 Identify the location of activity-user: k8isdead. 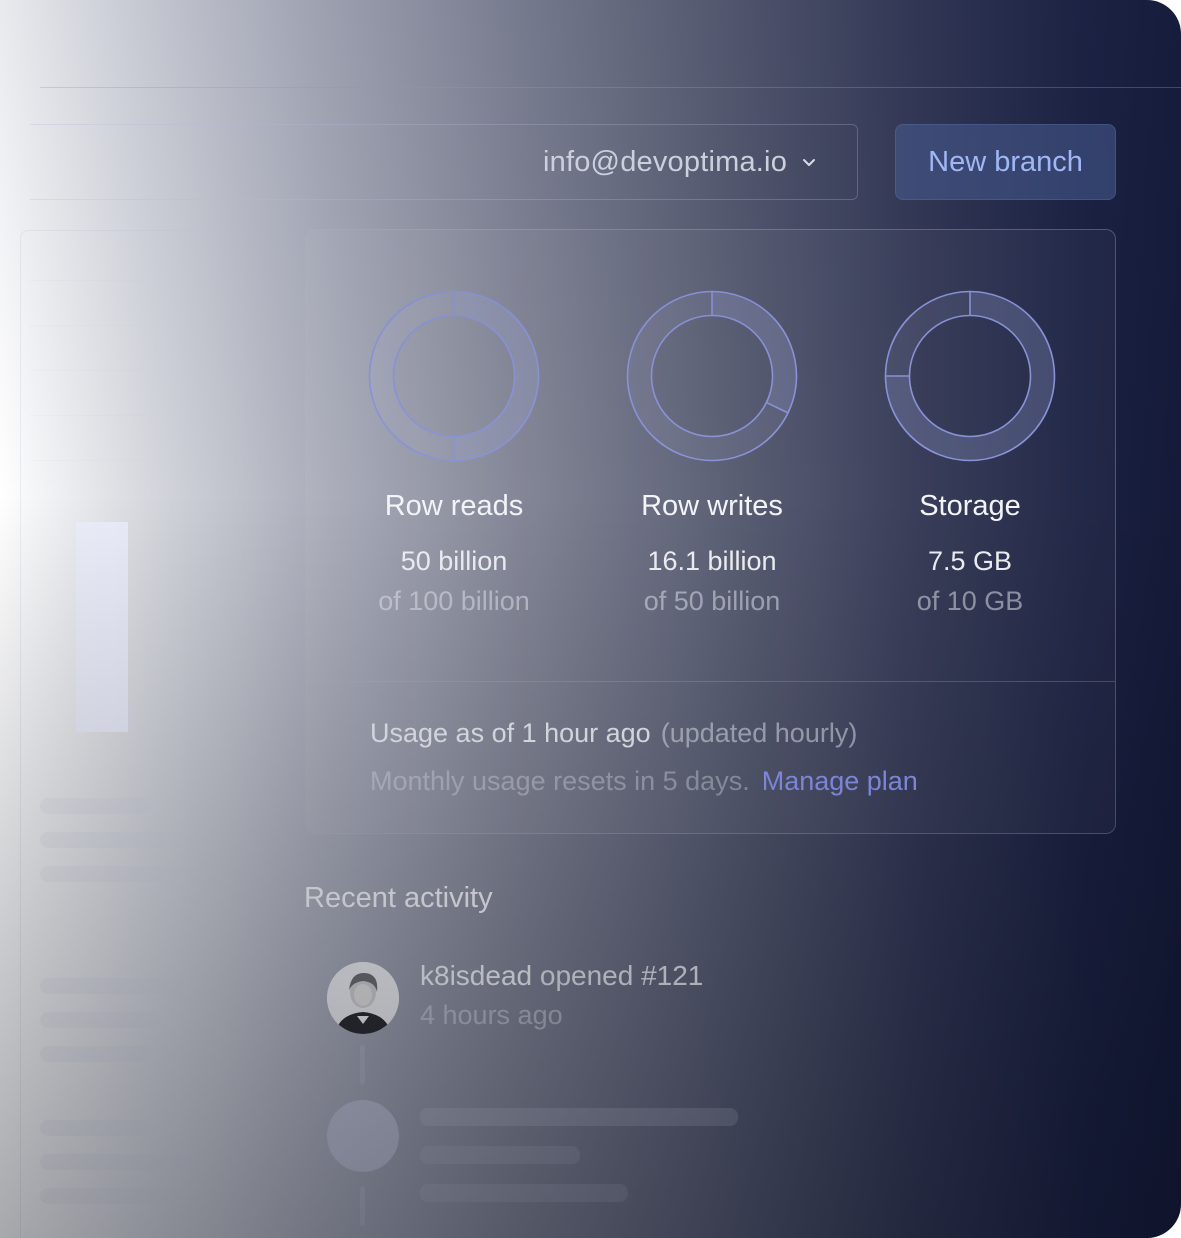
(476, 975).